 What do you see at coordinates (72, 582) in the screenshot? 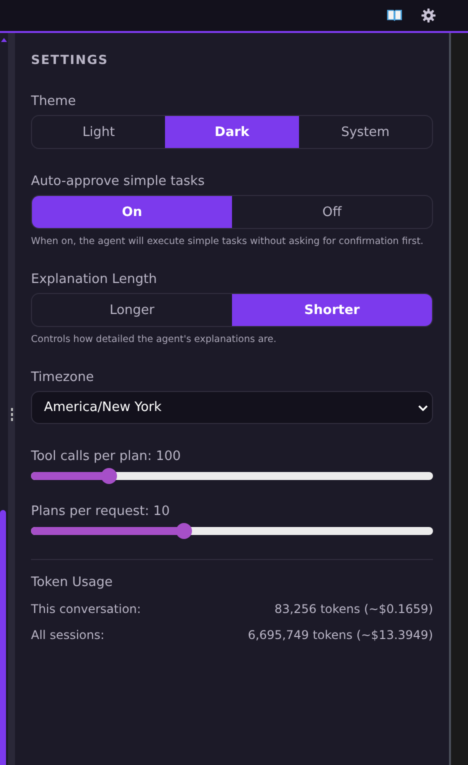
I see `section-heading: Token Usage` at bounding box center [72, 582].